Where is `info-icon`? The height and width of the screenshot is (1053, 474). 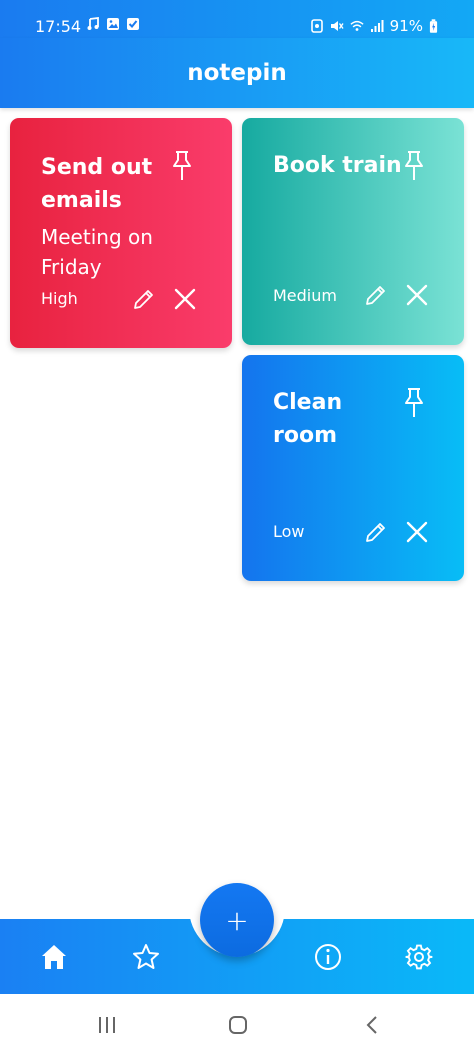
info-icon is located at coordinates (328, 957).